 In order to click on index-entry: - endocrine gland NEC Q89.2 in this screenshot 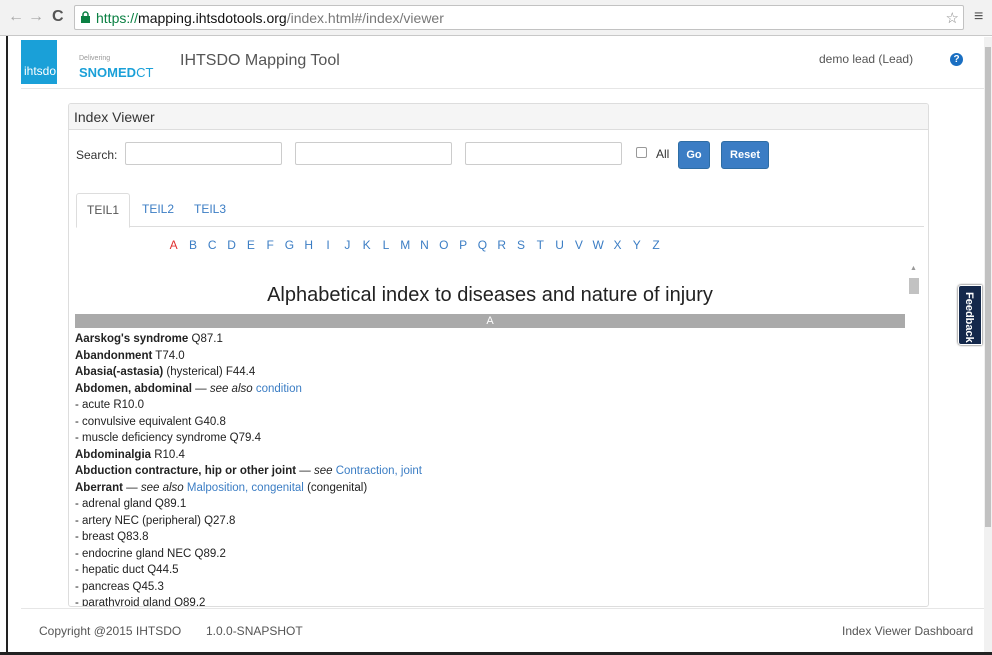, I will do `click(490, 554)`.